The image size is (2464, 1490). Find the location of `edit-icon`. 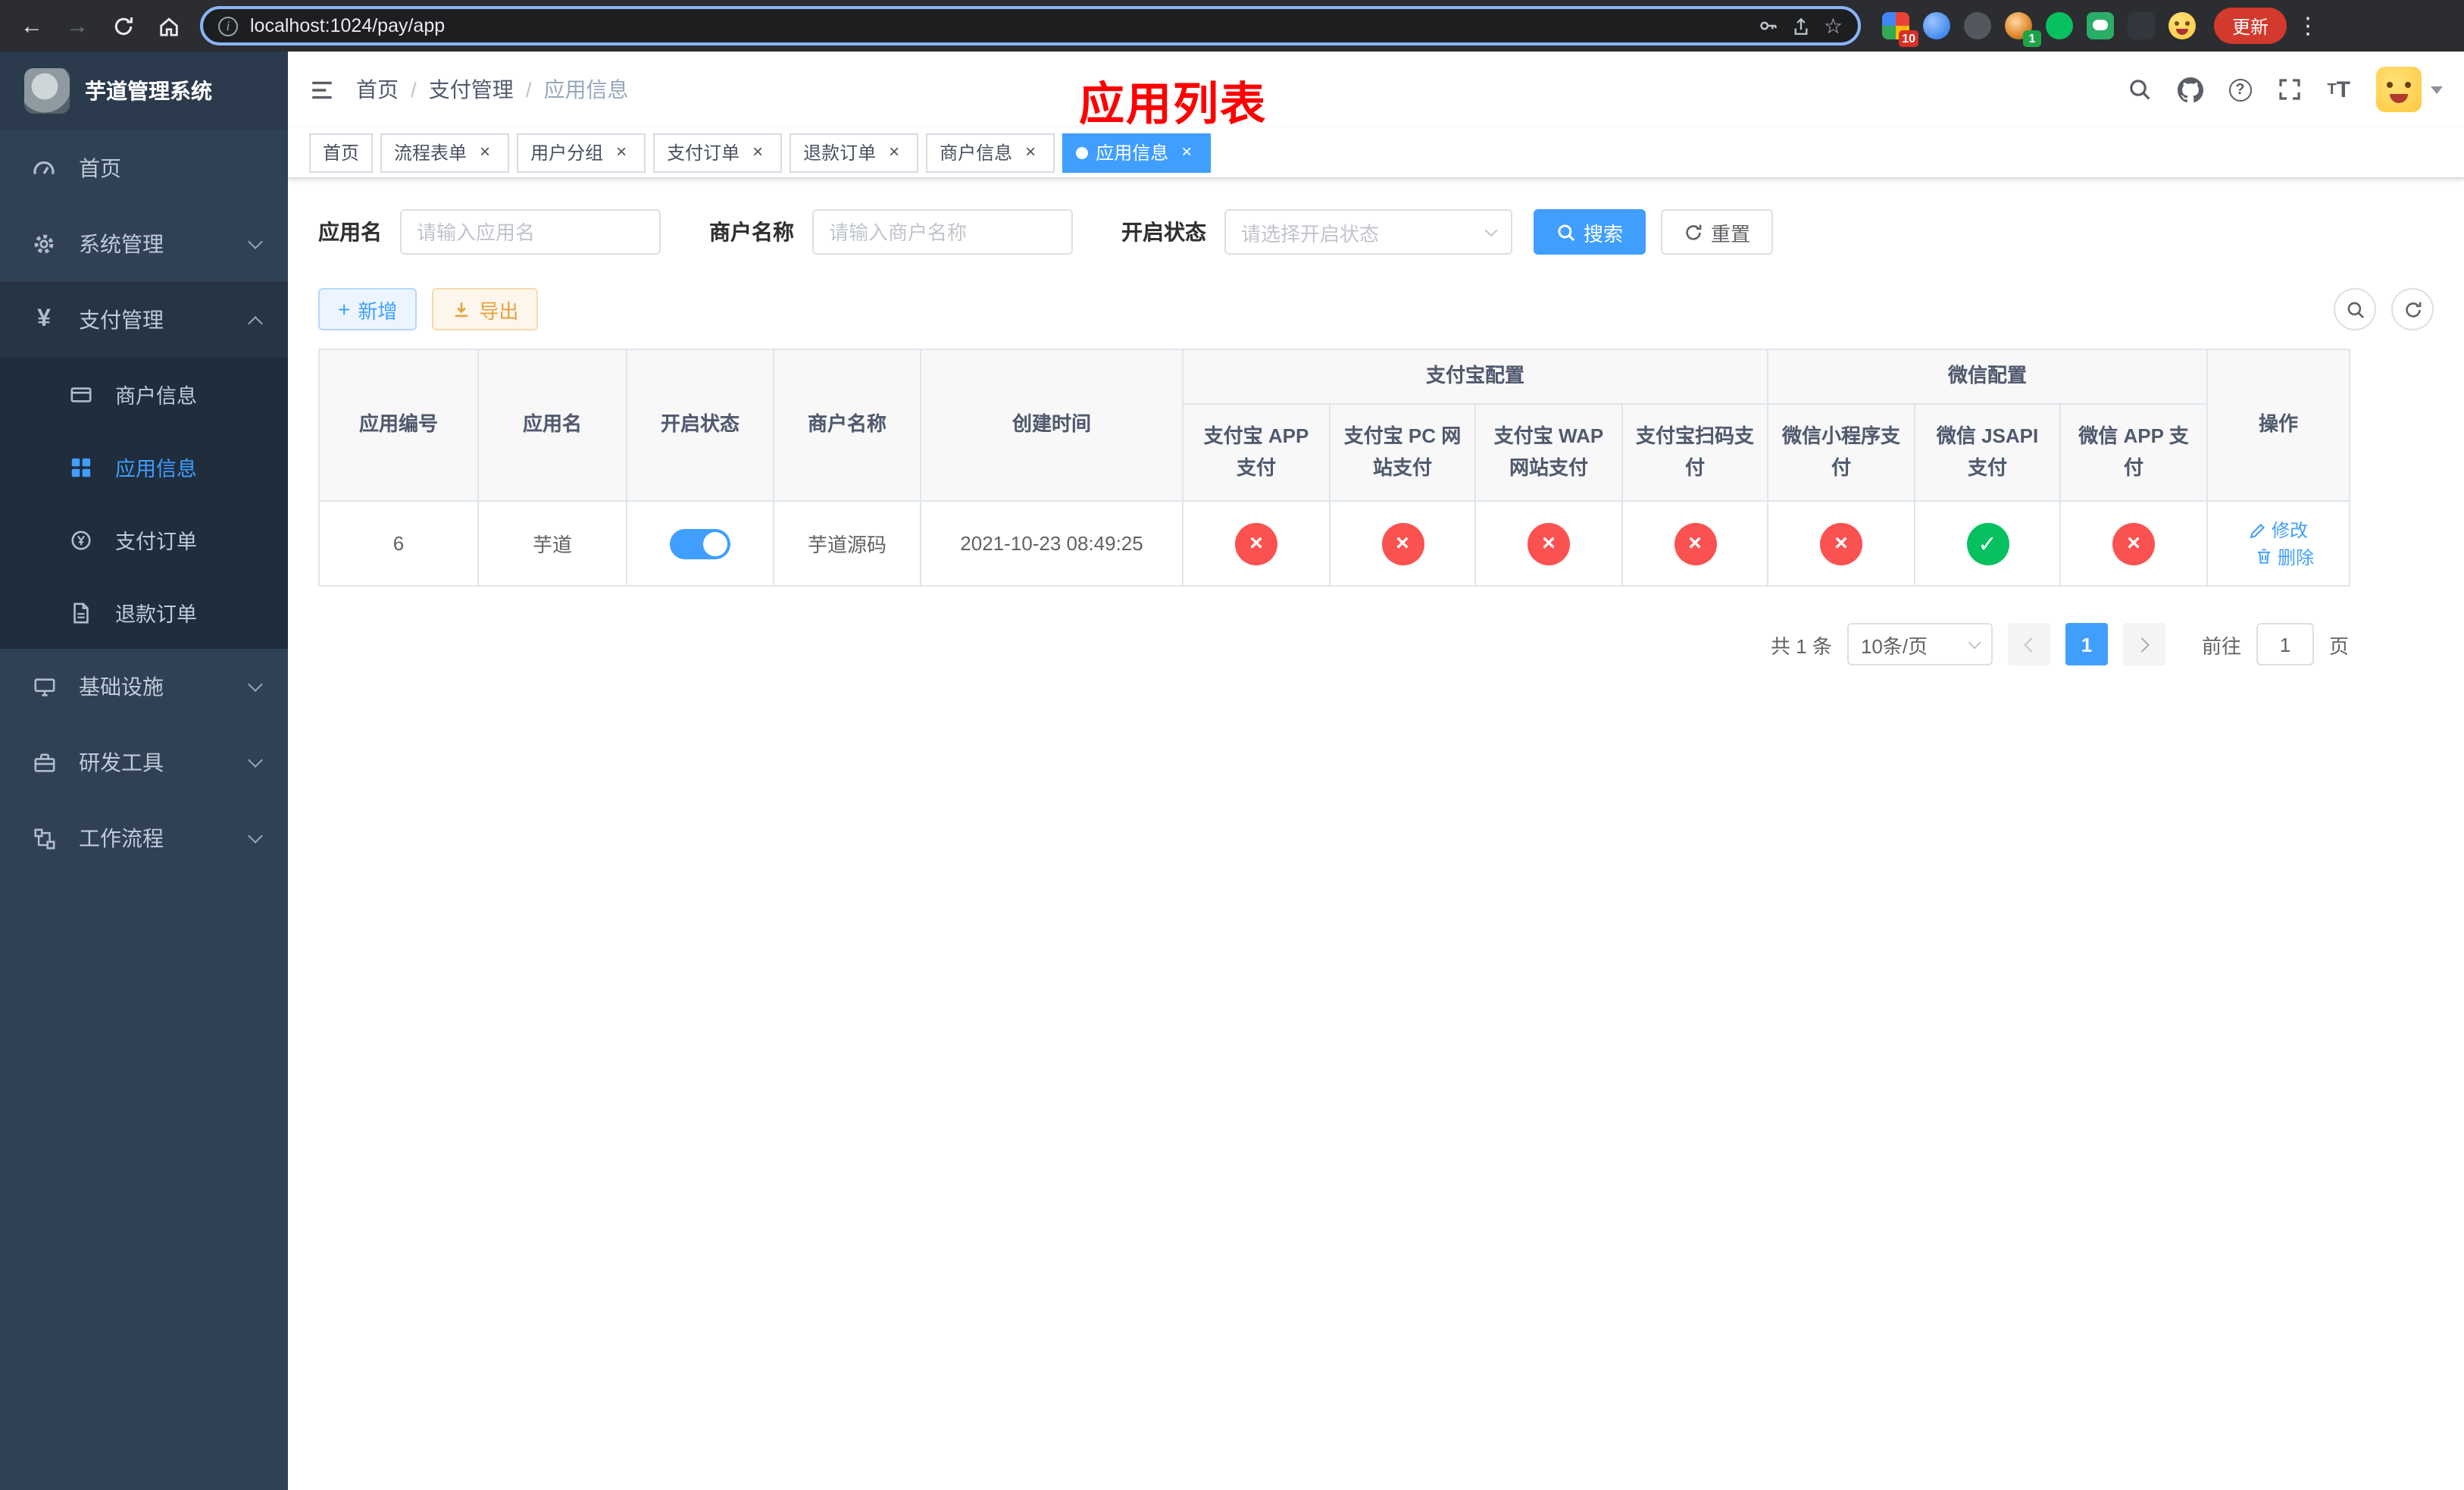

edit-icon is located at coordinates (2257, 530).